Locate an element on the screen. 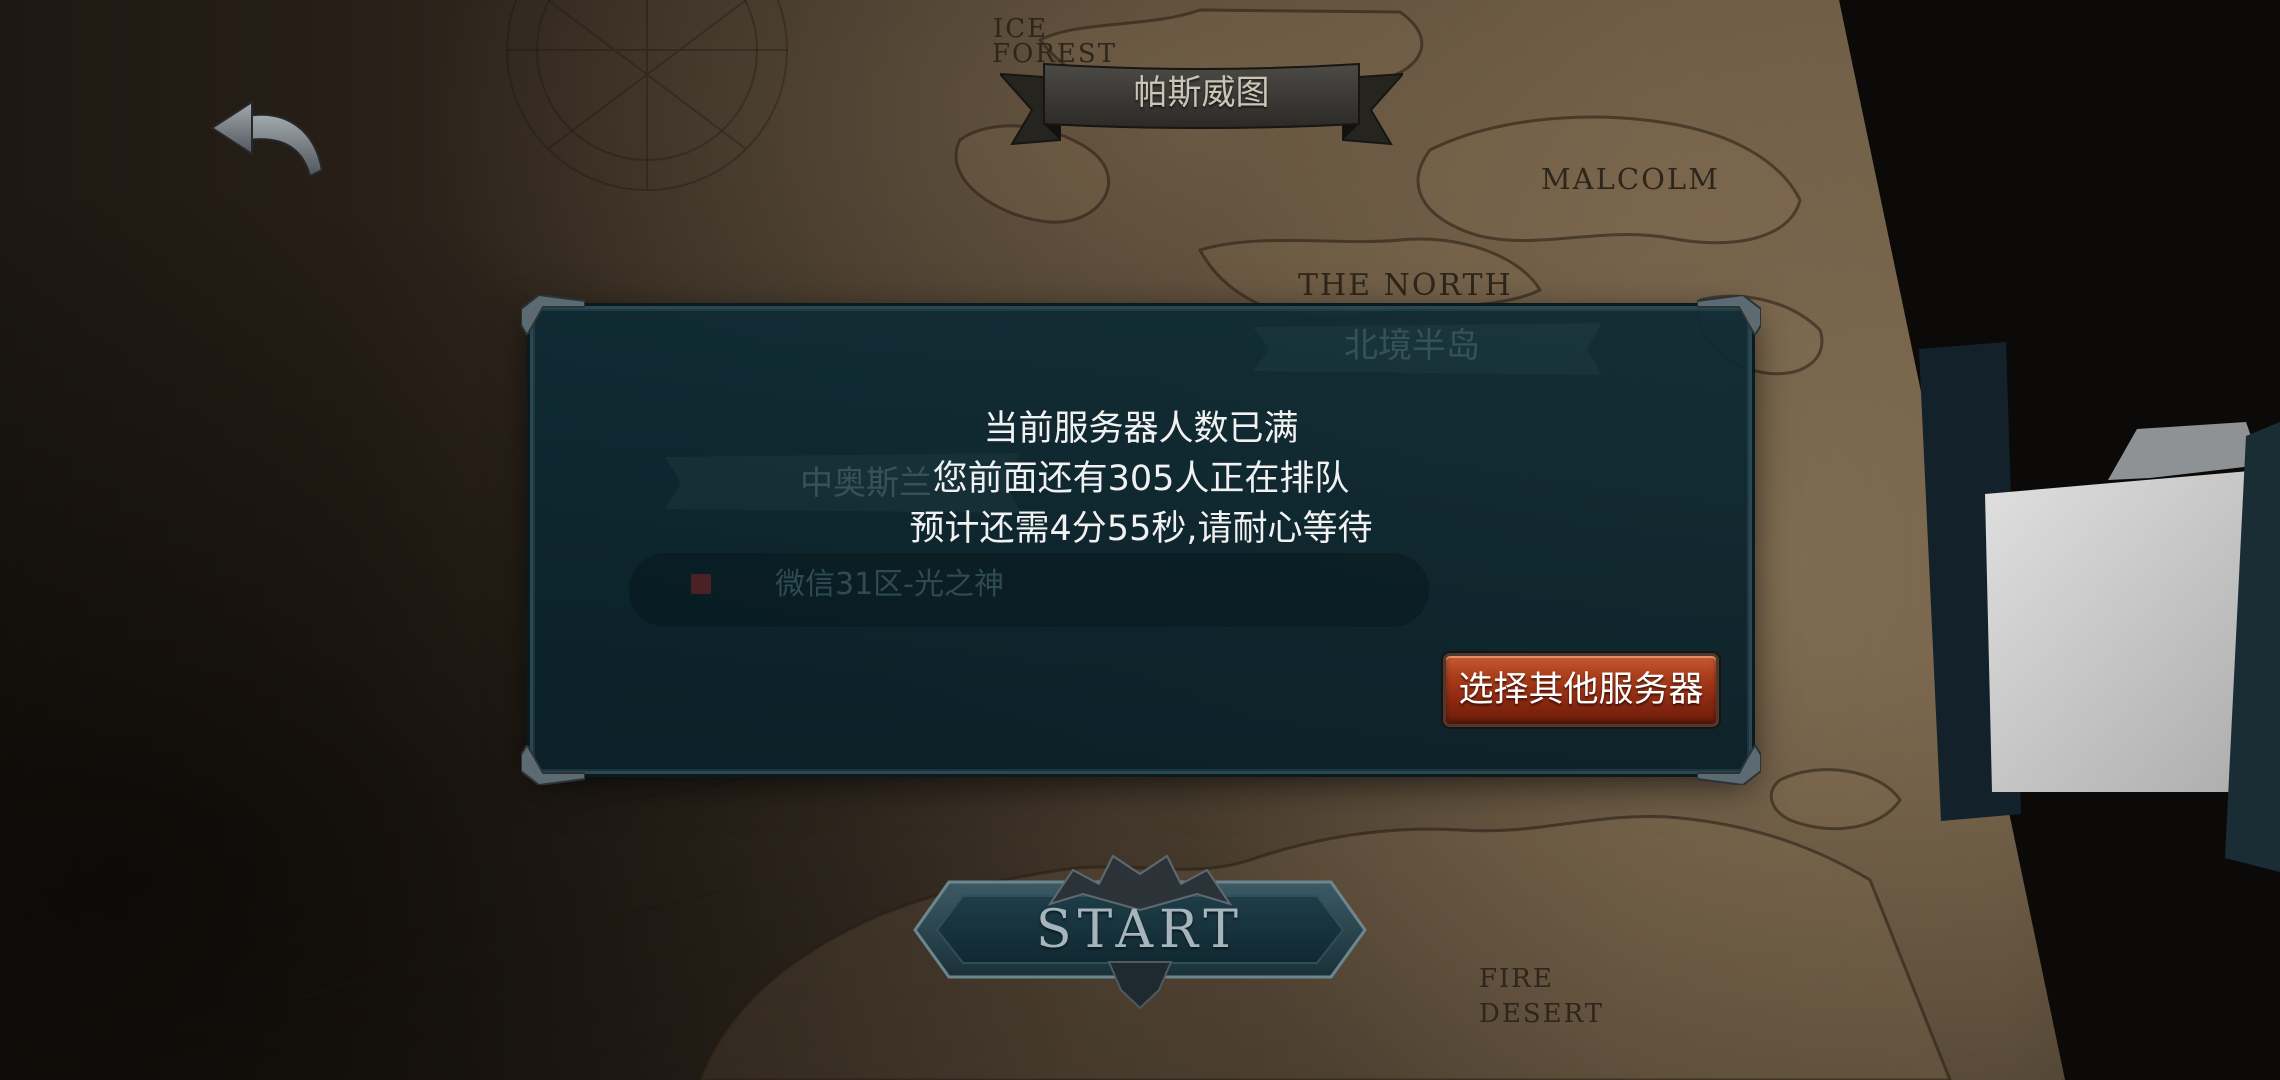 Image resolution: width=2280 pixels, height=1080 pixels. back-button is located at coordinates (267, 138).